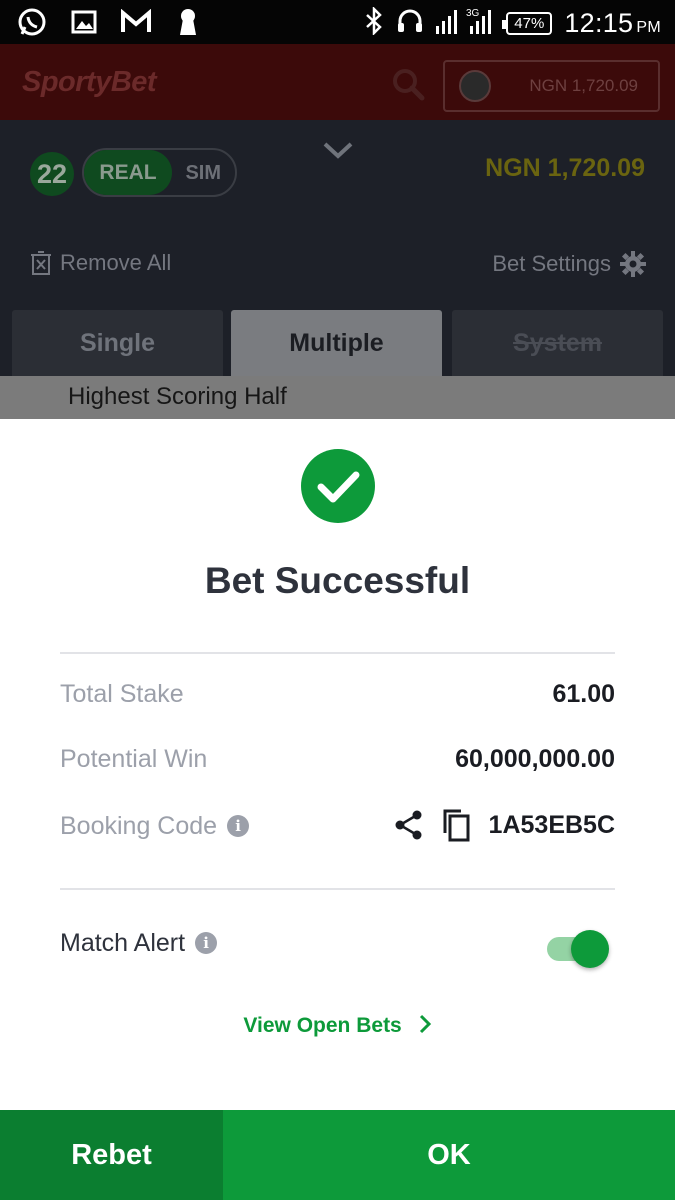 The width and height of the screenshot is (675, 1200). I want to click on signal-icon: 3G, so click(465, 23).